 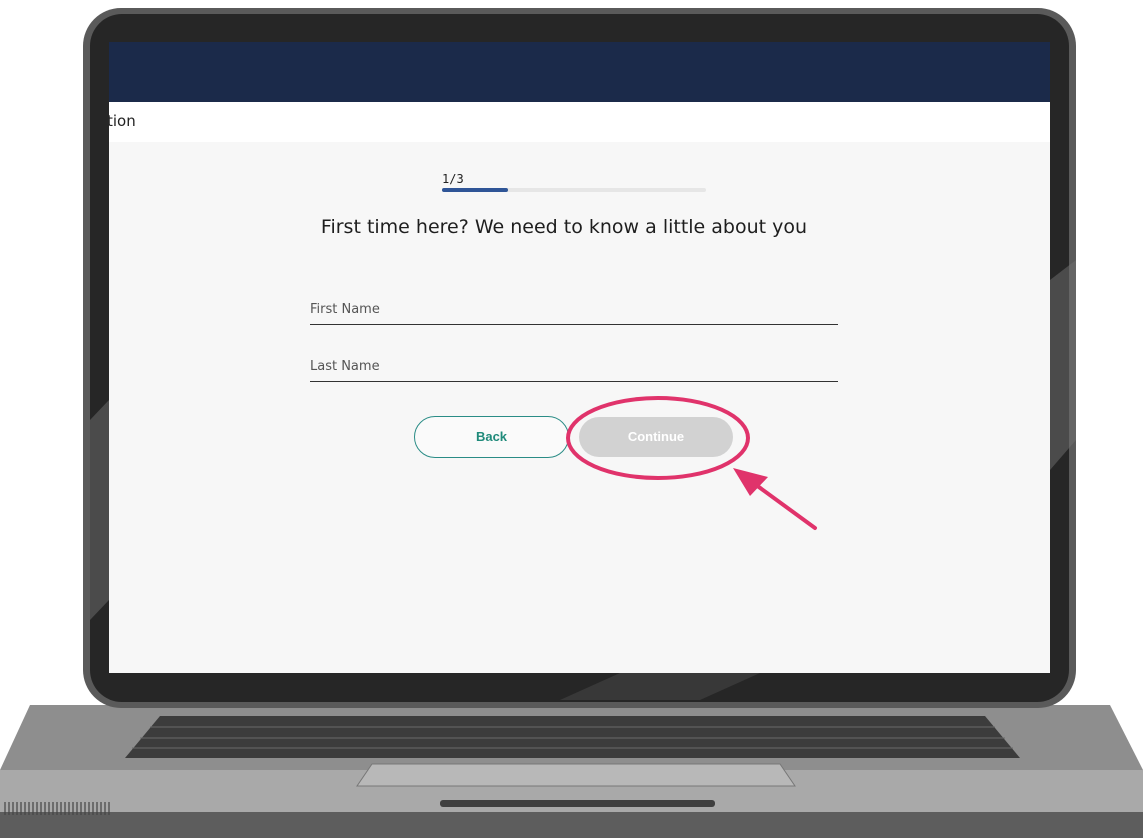 I want to click on arrow-shaft, so click(x=783, y=505).